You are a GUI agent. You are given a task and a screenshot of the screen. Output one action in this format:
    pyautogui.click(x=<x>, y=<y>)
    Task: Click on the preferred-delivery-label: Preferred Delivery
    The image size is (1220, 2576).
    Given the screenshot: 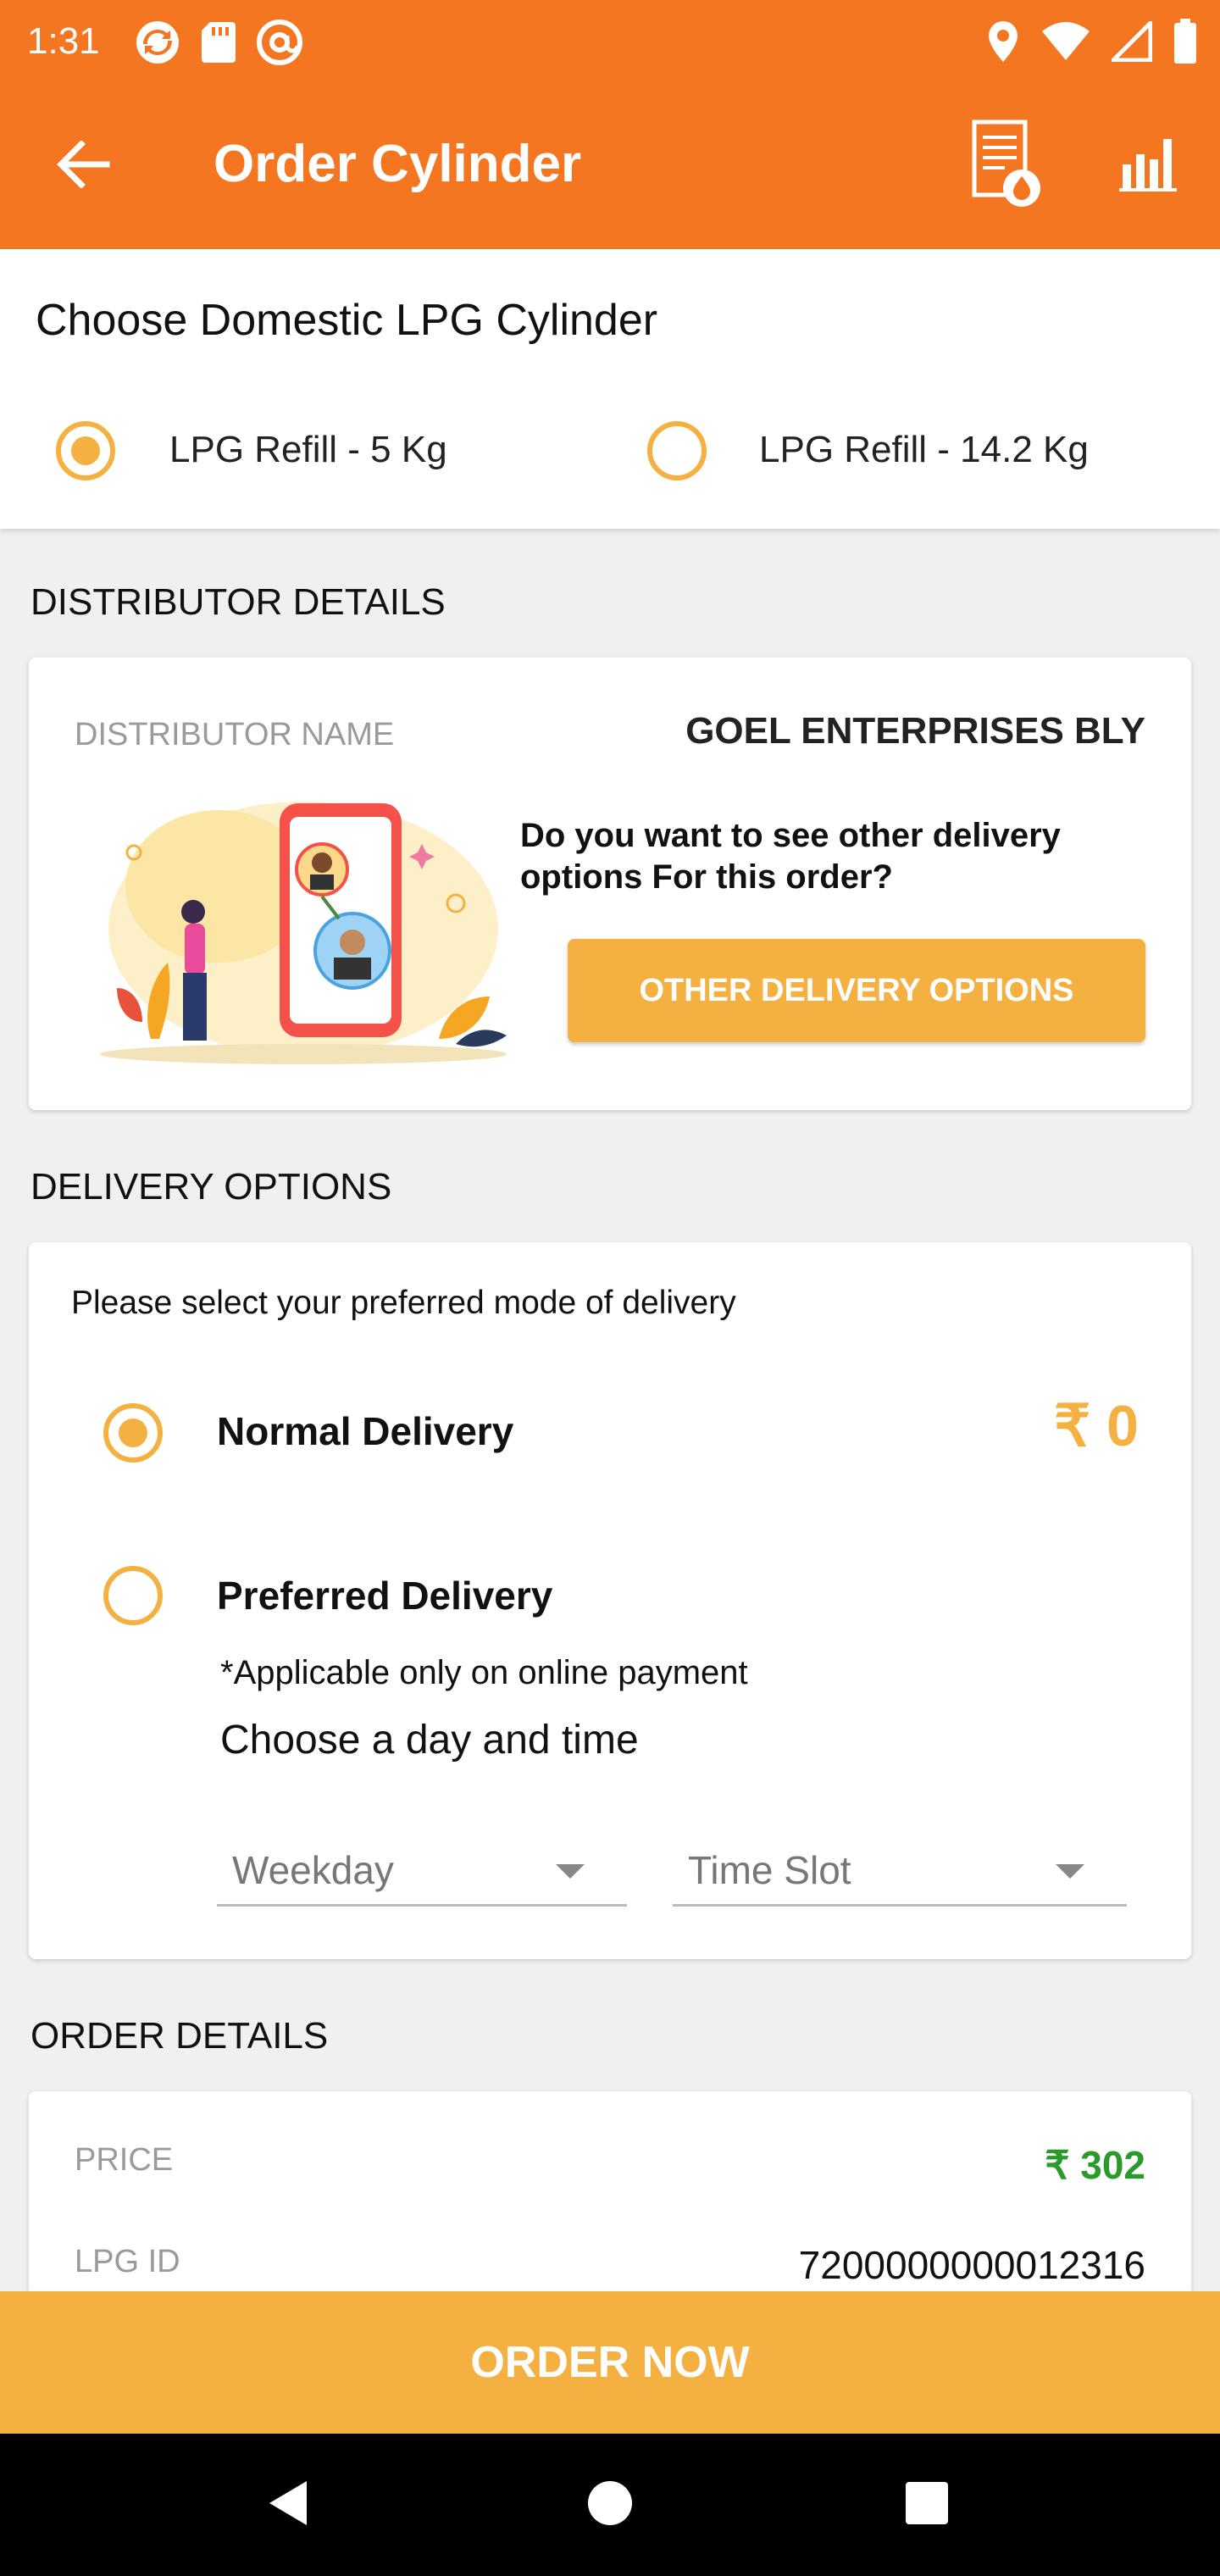 What is the action you would take?
    pyautogui.click(x=385, y=1596)
    